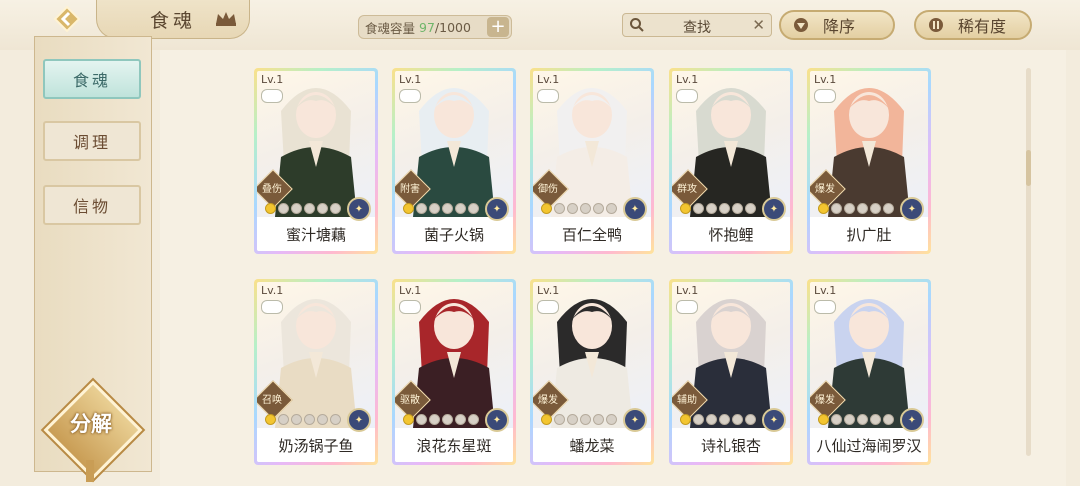 Image resolution: width=1080 pixels, height=486 pixels. Describe the element at coordinates (172, 20) in the screenshot. I see `page-title-text: 食魂` at that location.